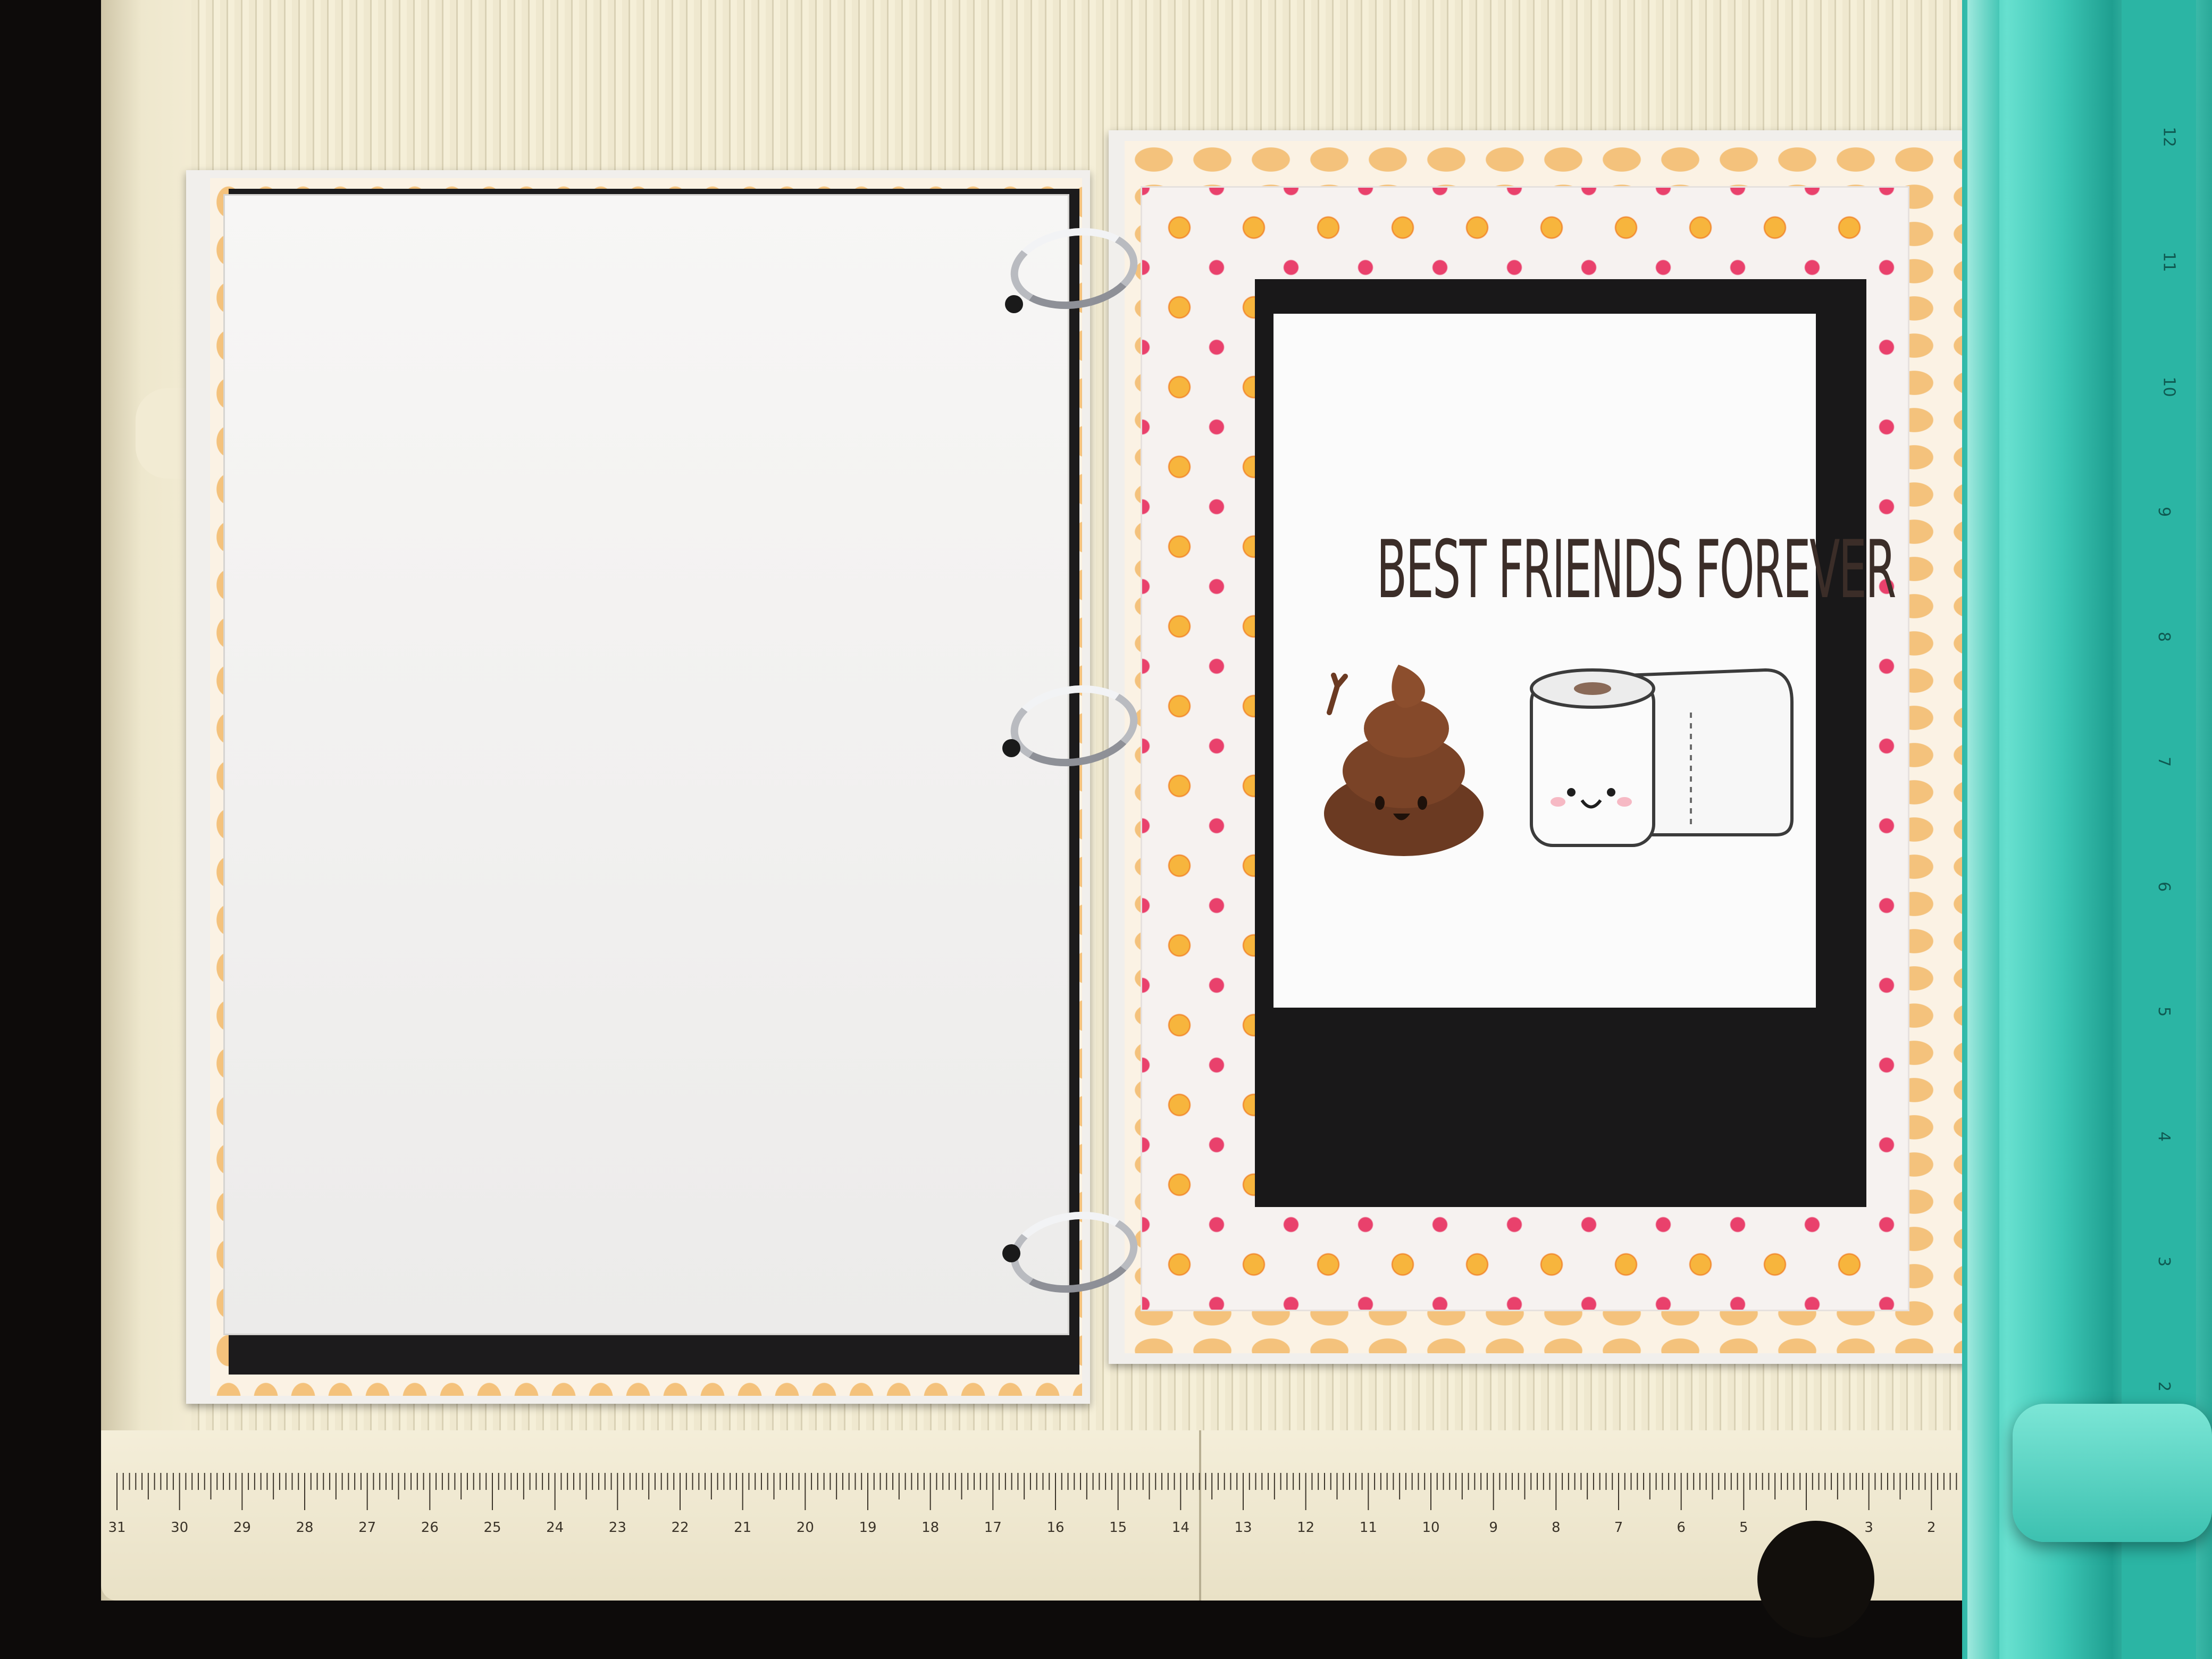 This screenshot has width=2212, height=1659. Describe the element at coordinates (1868, 1528) in the screenshot. I see `ruler-number: 3` at that location.